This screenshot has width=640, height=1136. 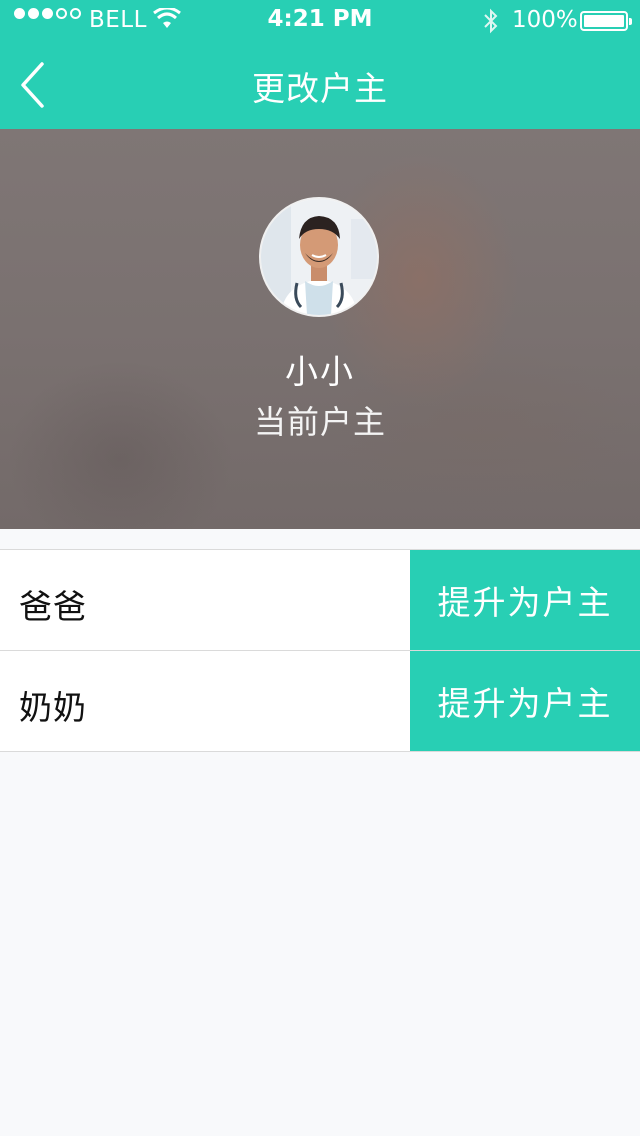 I want to click on owner-role-label: 当前户主, so click(x=319, y=422).